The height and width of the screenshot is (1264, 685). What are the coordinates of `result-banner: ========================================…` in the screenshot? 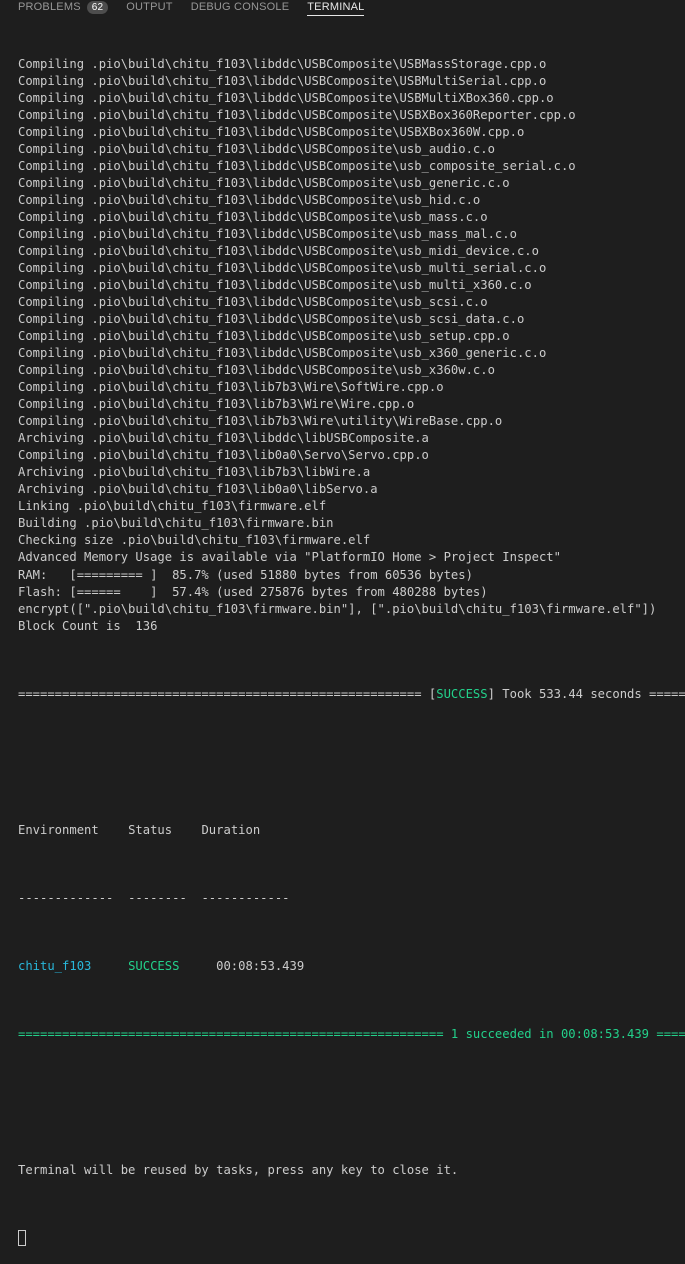 It's located at (351, 1033).